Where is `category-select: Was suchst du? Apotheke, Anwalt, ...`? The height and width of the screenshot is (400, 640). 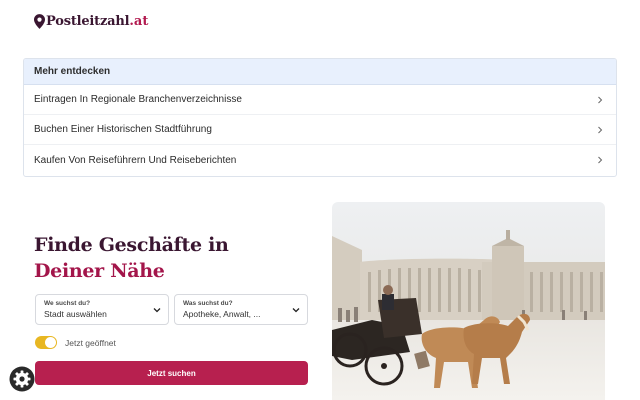 category-select: Was suchst du? Apotheke, Anwalt, ... is located at coordinates (241, 309).